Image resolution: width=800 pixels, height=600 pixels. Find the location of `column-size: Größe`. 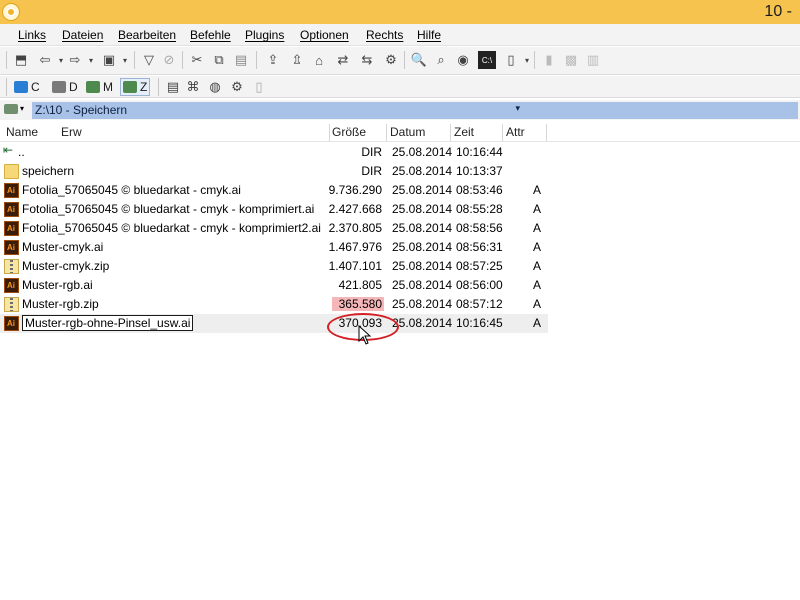

column-size: Größe is located at coordinates (349, 132).